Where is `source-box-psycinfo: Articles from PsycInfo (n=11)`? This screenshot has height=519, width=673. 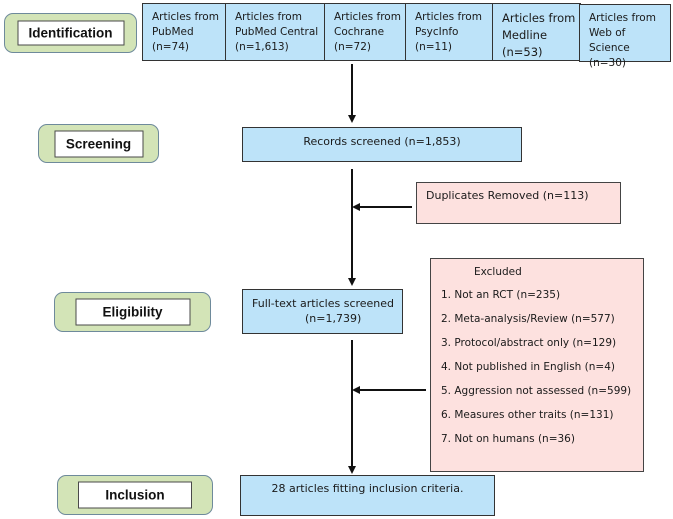 source-box-psycinfo: Articles from PsycInfo (n=11) is located at coordinates (449, 32).